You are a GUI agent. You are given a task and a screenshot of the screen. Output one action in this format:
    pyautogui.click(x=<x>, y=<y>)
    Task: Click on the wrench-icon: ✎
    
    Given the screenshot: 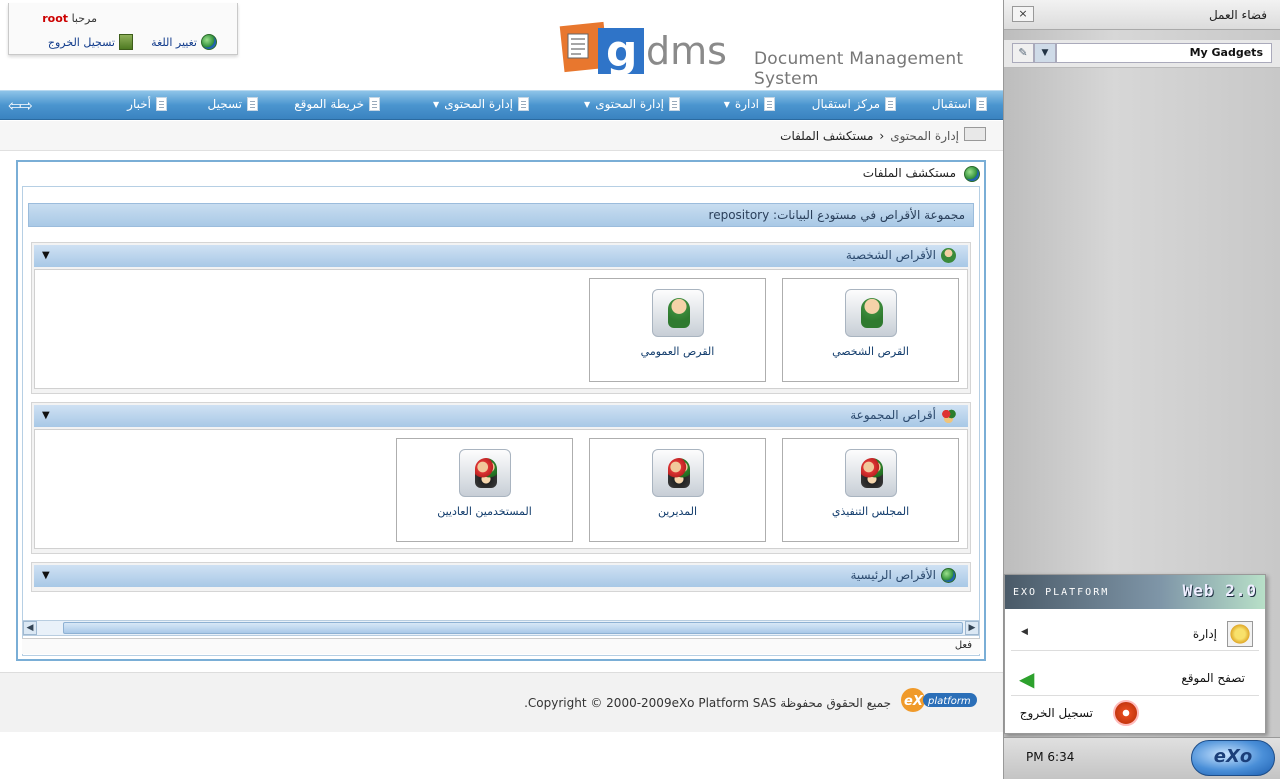 What is the action you would take?
    pyautogui.click(x=1023, y=53)
    